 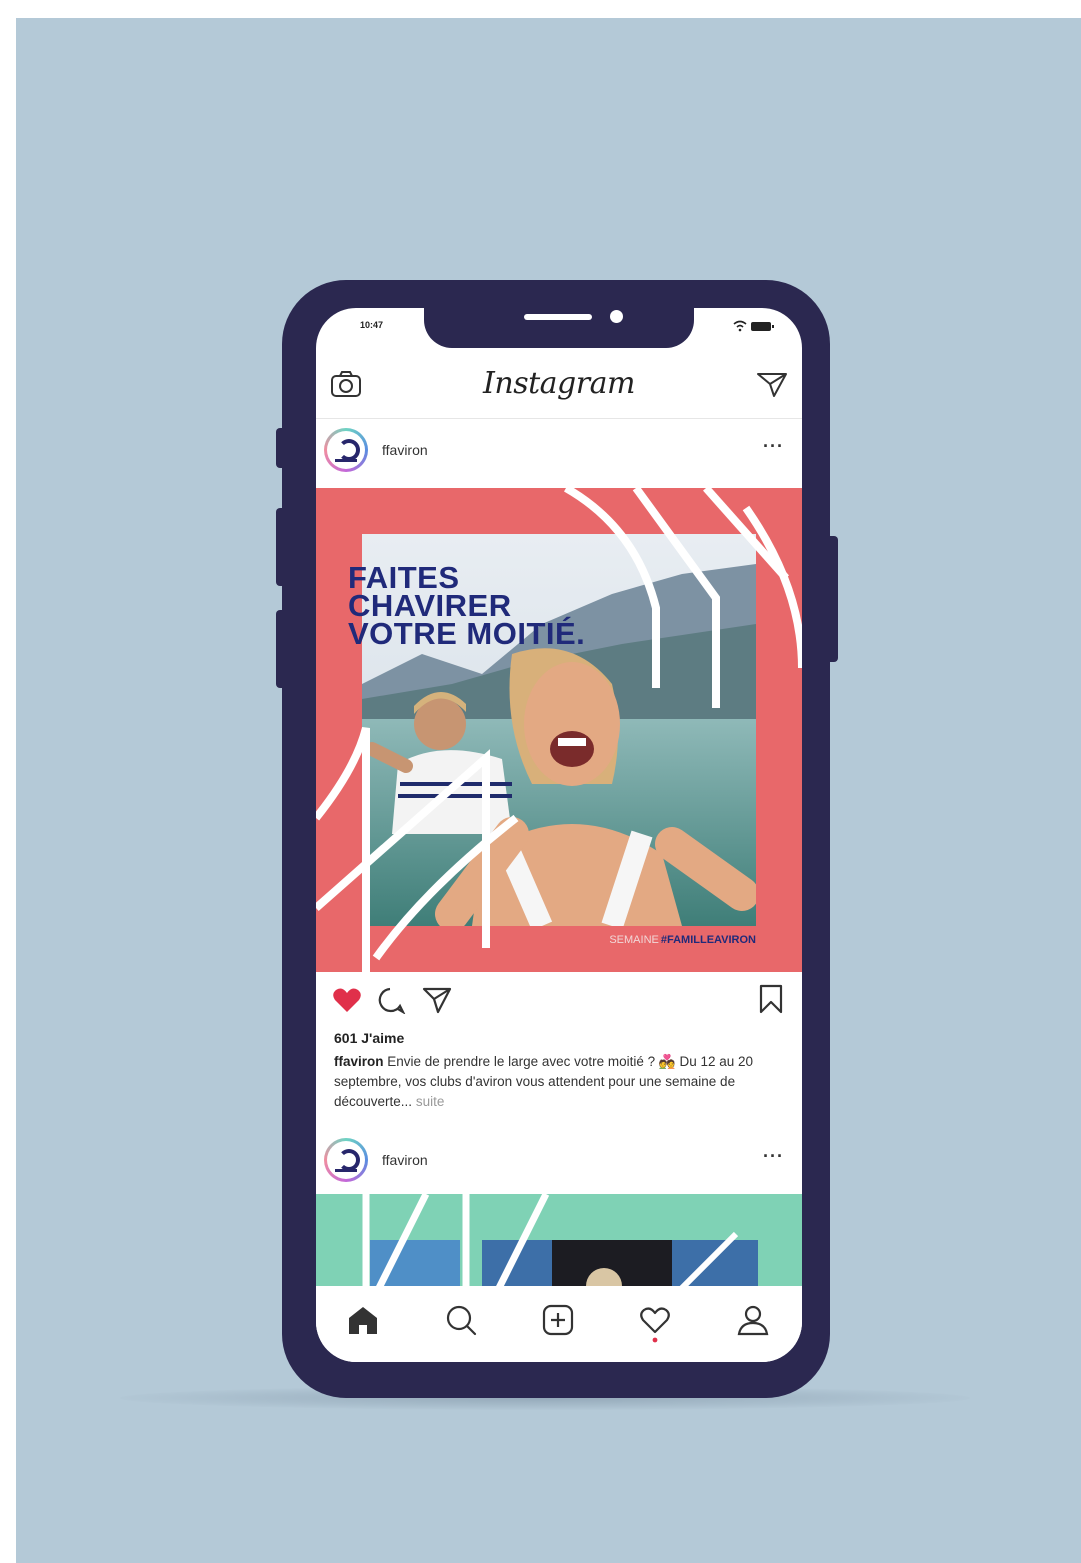 What do you see at coordinates (363, 1322) in the screenshot?
I see `home-icon` at bounding box center [363, 1322].